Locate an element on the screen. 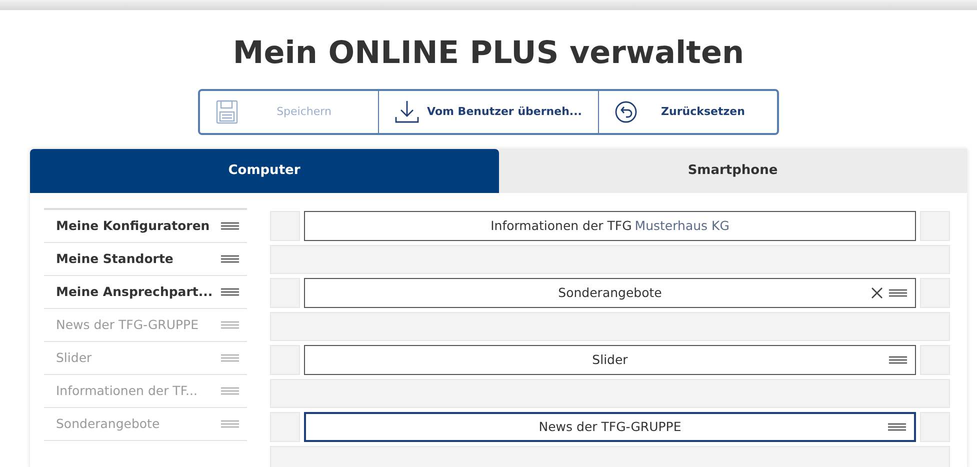 This screenshot has height=467, width=977. download-icon is located at coordinates (407, 112).